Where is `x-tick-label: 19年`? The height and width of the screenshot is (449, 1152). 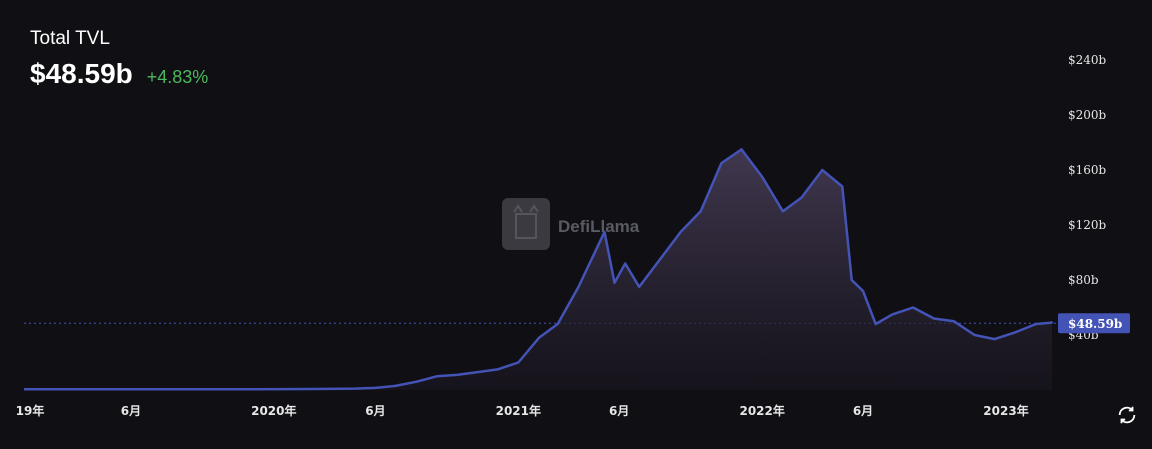
x-tick-label: 19年 is located at coordinates (30, 410).